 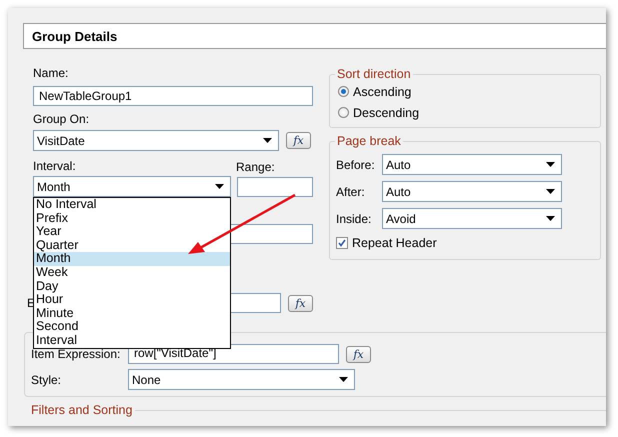 What do you see at coordinates (132, 186) in the screenshot?
I see `dropdown: Month` at bounding box center [132, 186].